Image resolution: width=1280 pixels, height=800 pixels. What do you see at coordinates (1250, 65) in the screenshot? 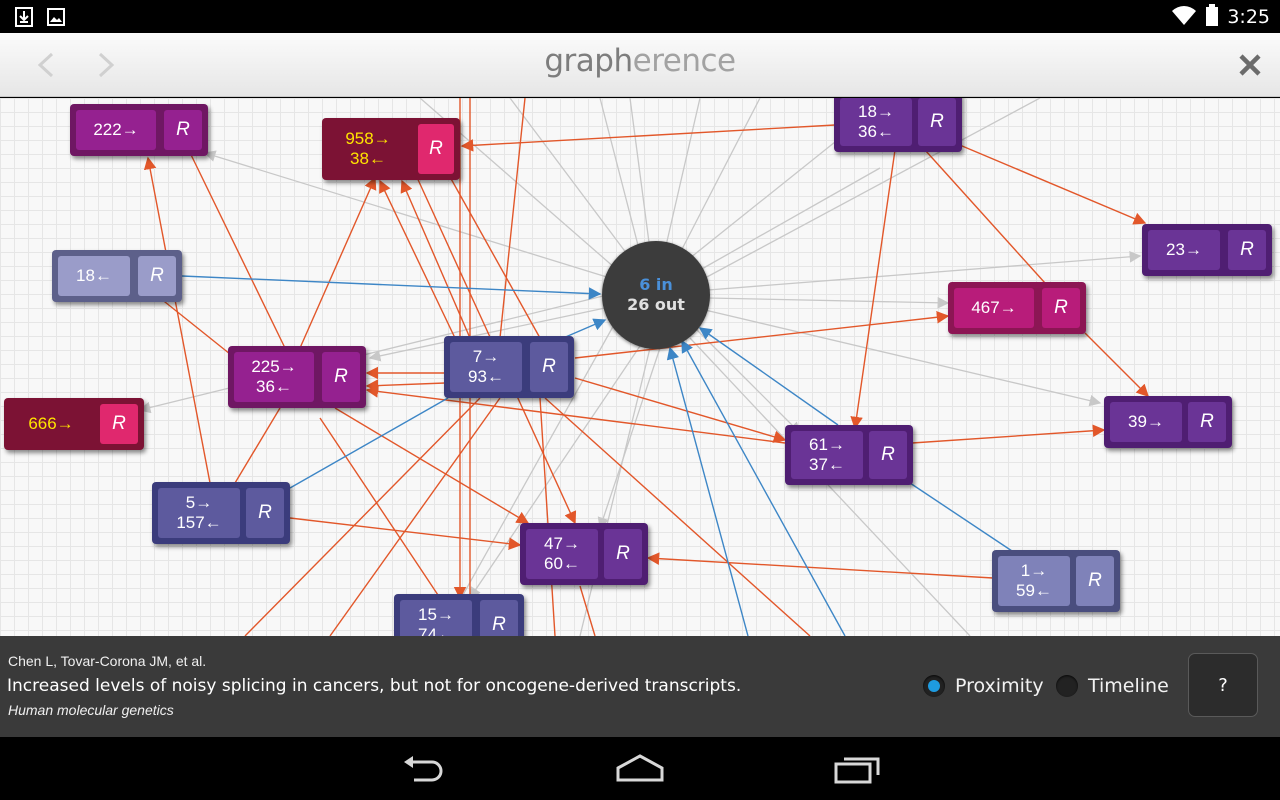
I see `close-icon` at bounding box center [1250, 65].